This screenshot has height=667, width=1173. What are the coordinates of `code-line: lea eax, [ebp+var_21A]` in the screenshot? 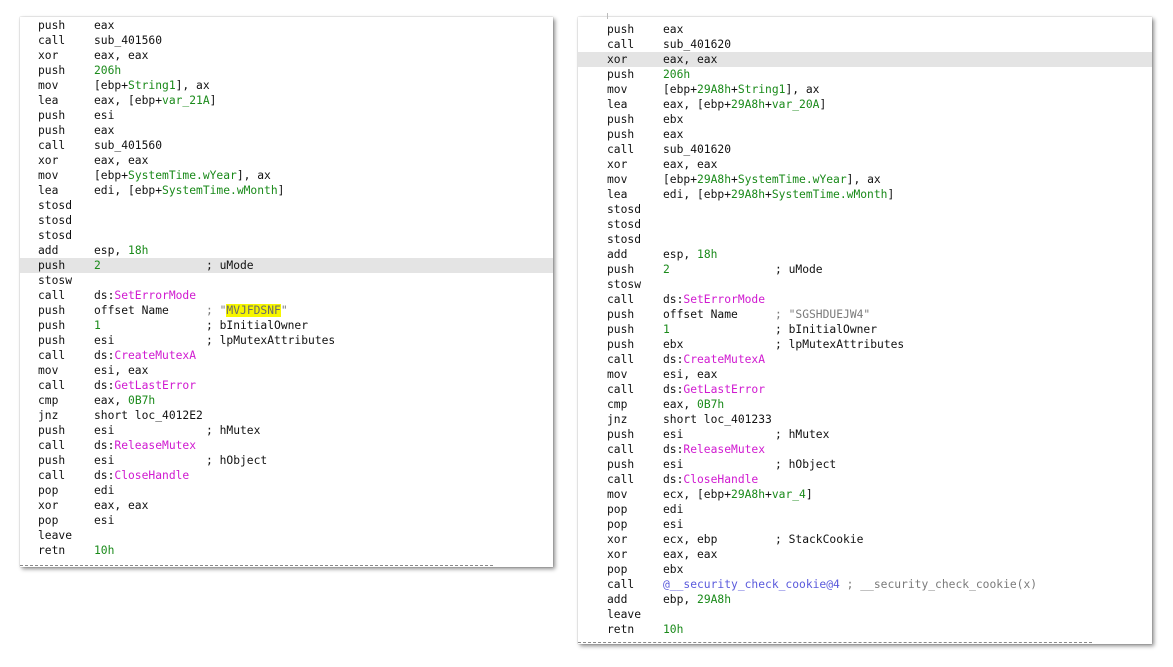 It's located at (286, 100).